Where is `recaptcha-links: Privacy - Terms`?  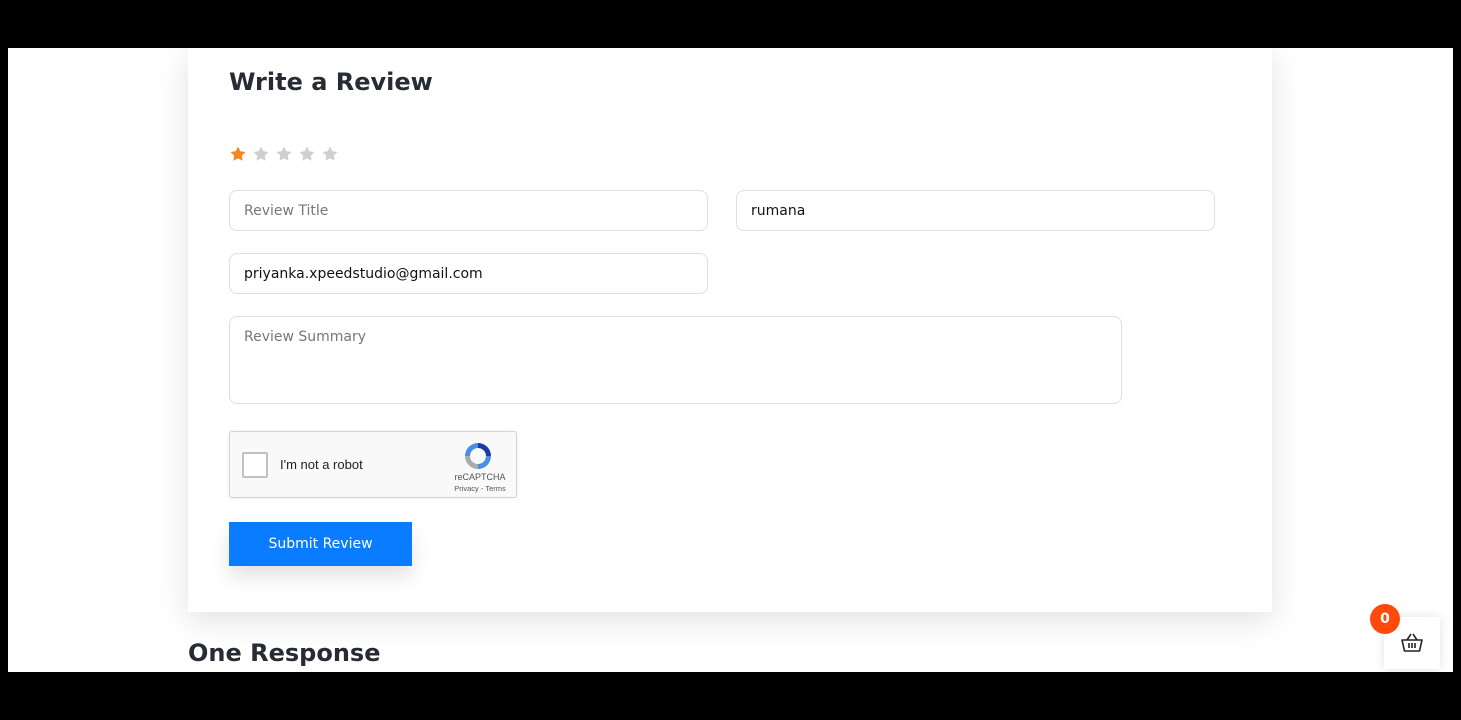
recaptcha-links: Privacy - Terms is located at coordinates (480, 488).